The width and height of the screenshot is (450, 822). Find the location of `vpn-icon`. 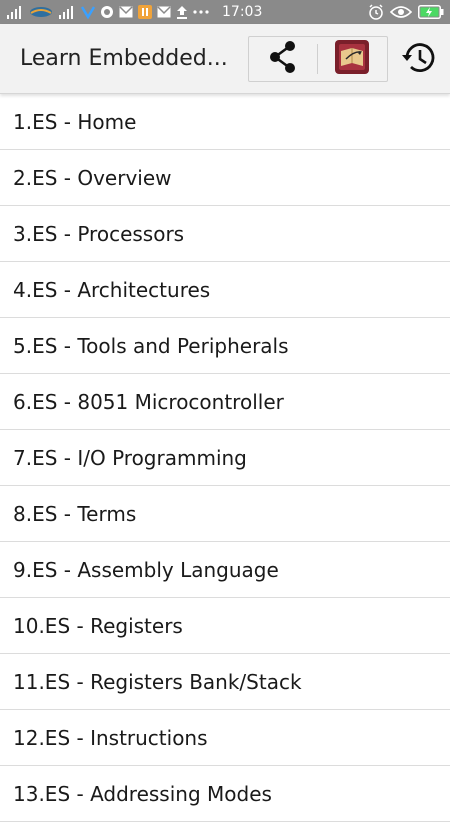

vpn-icon is located at coordinates (107, 12).